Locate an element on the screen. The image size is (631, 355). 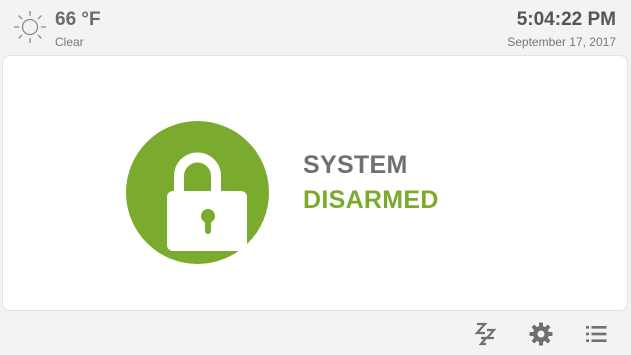
settings-button is located at coordinates (541, 334).